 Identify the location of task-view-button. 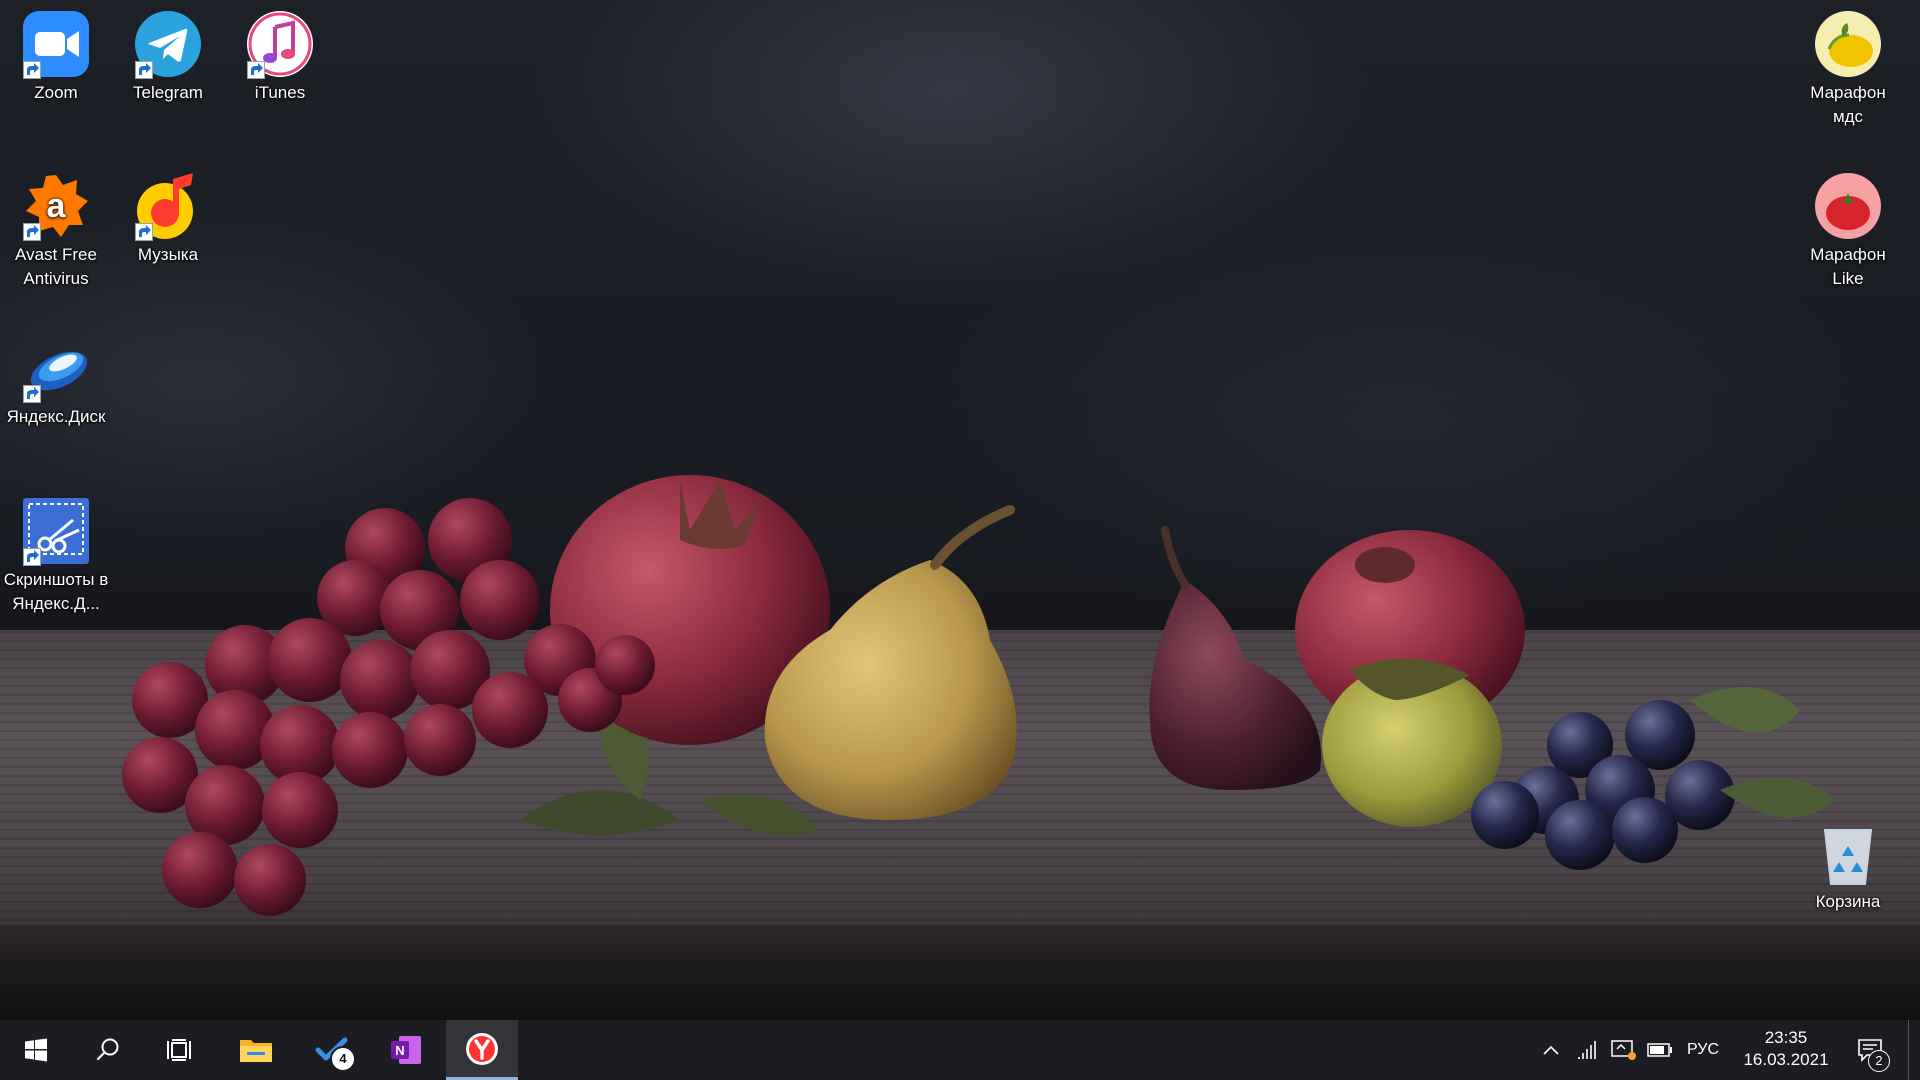
(180, 1050).